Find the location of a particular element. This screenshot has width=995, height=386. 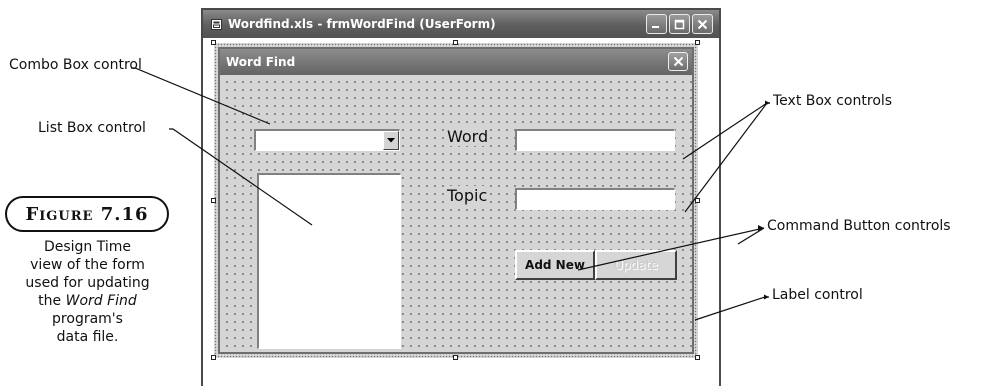

leader-label is located at coordinates (731, 308).